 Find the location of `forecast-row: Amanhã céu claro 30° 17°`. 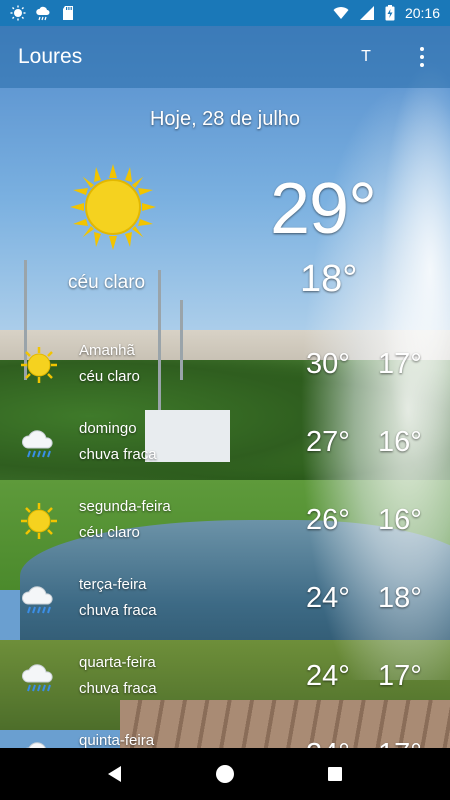

forecast-row: Amanhã céu claro 30° 17° is located at coordinates (225, 379).